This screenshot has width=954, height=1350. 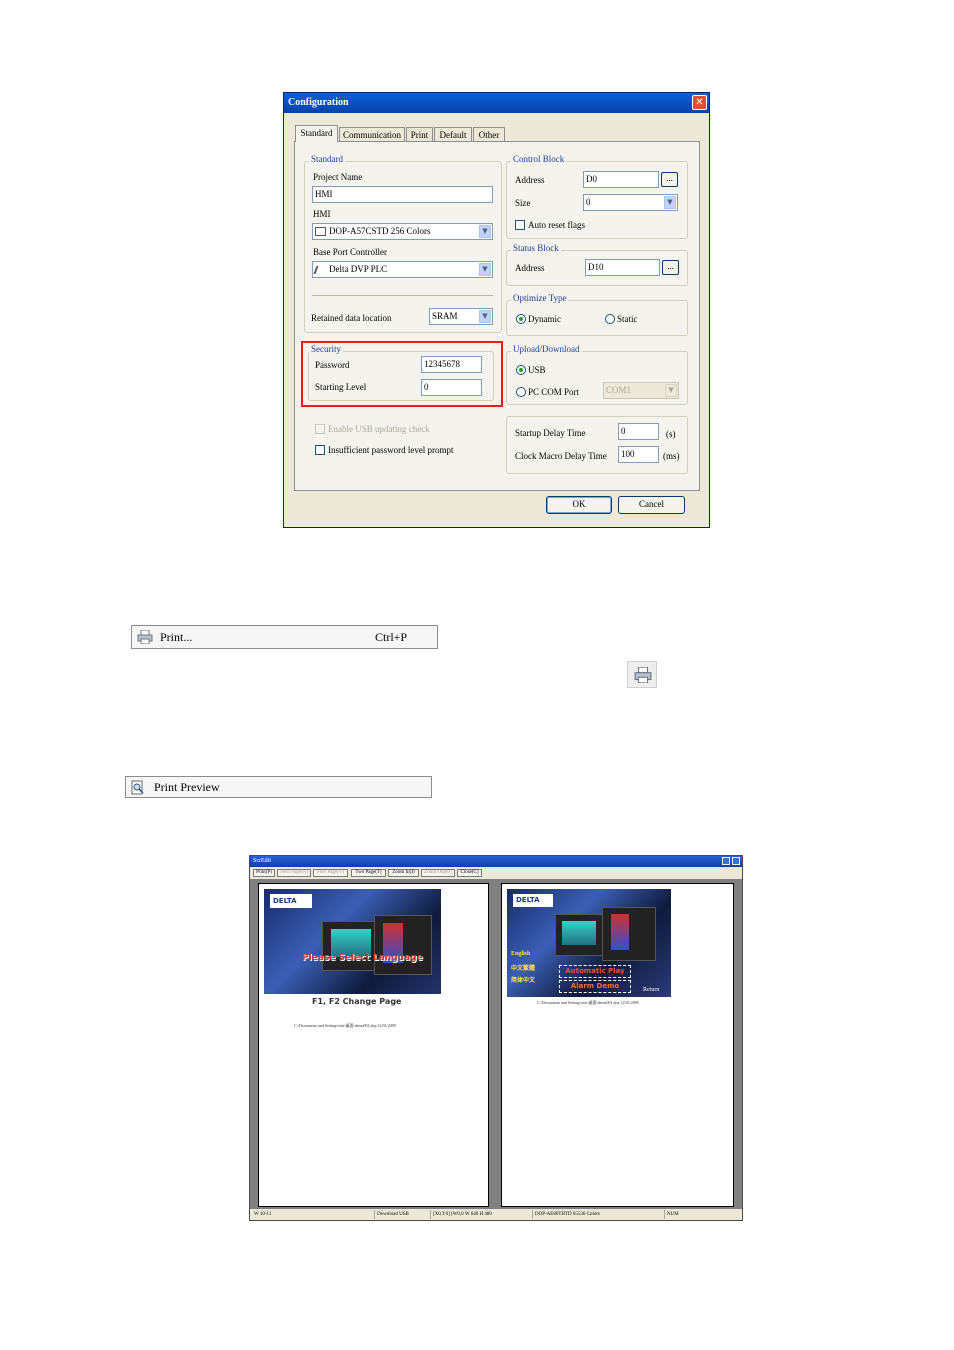 I want to click on page2-automatic-play: Automatic Play, so click(x=595, y=971).